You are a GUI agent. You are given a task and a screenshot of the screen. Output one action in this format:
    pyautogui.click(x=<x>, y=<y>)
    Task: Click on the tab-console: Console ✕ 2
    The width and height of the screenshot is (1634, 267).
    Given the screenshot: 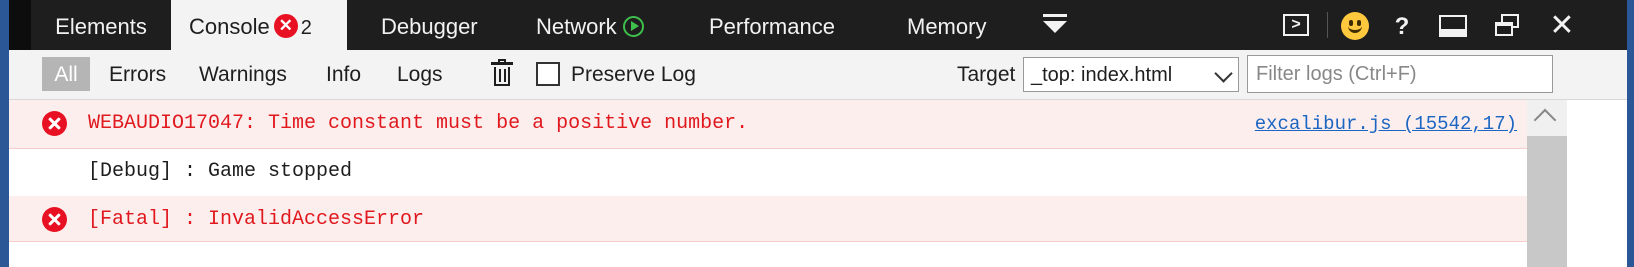 What is the action you would take?
    pyautogui.click(x=259, y=25)
    